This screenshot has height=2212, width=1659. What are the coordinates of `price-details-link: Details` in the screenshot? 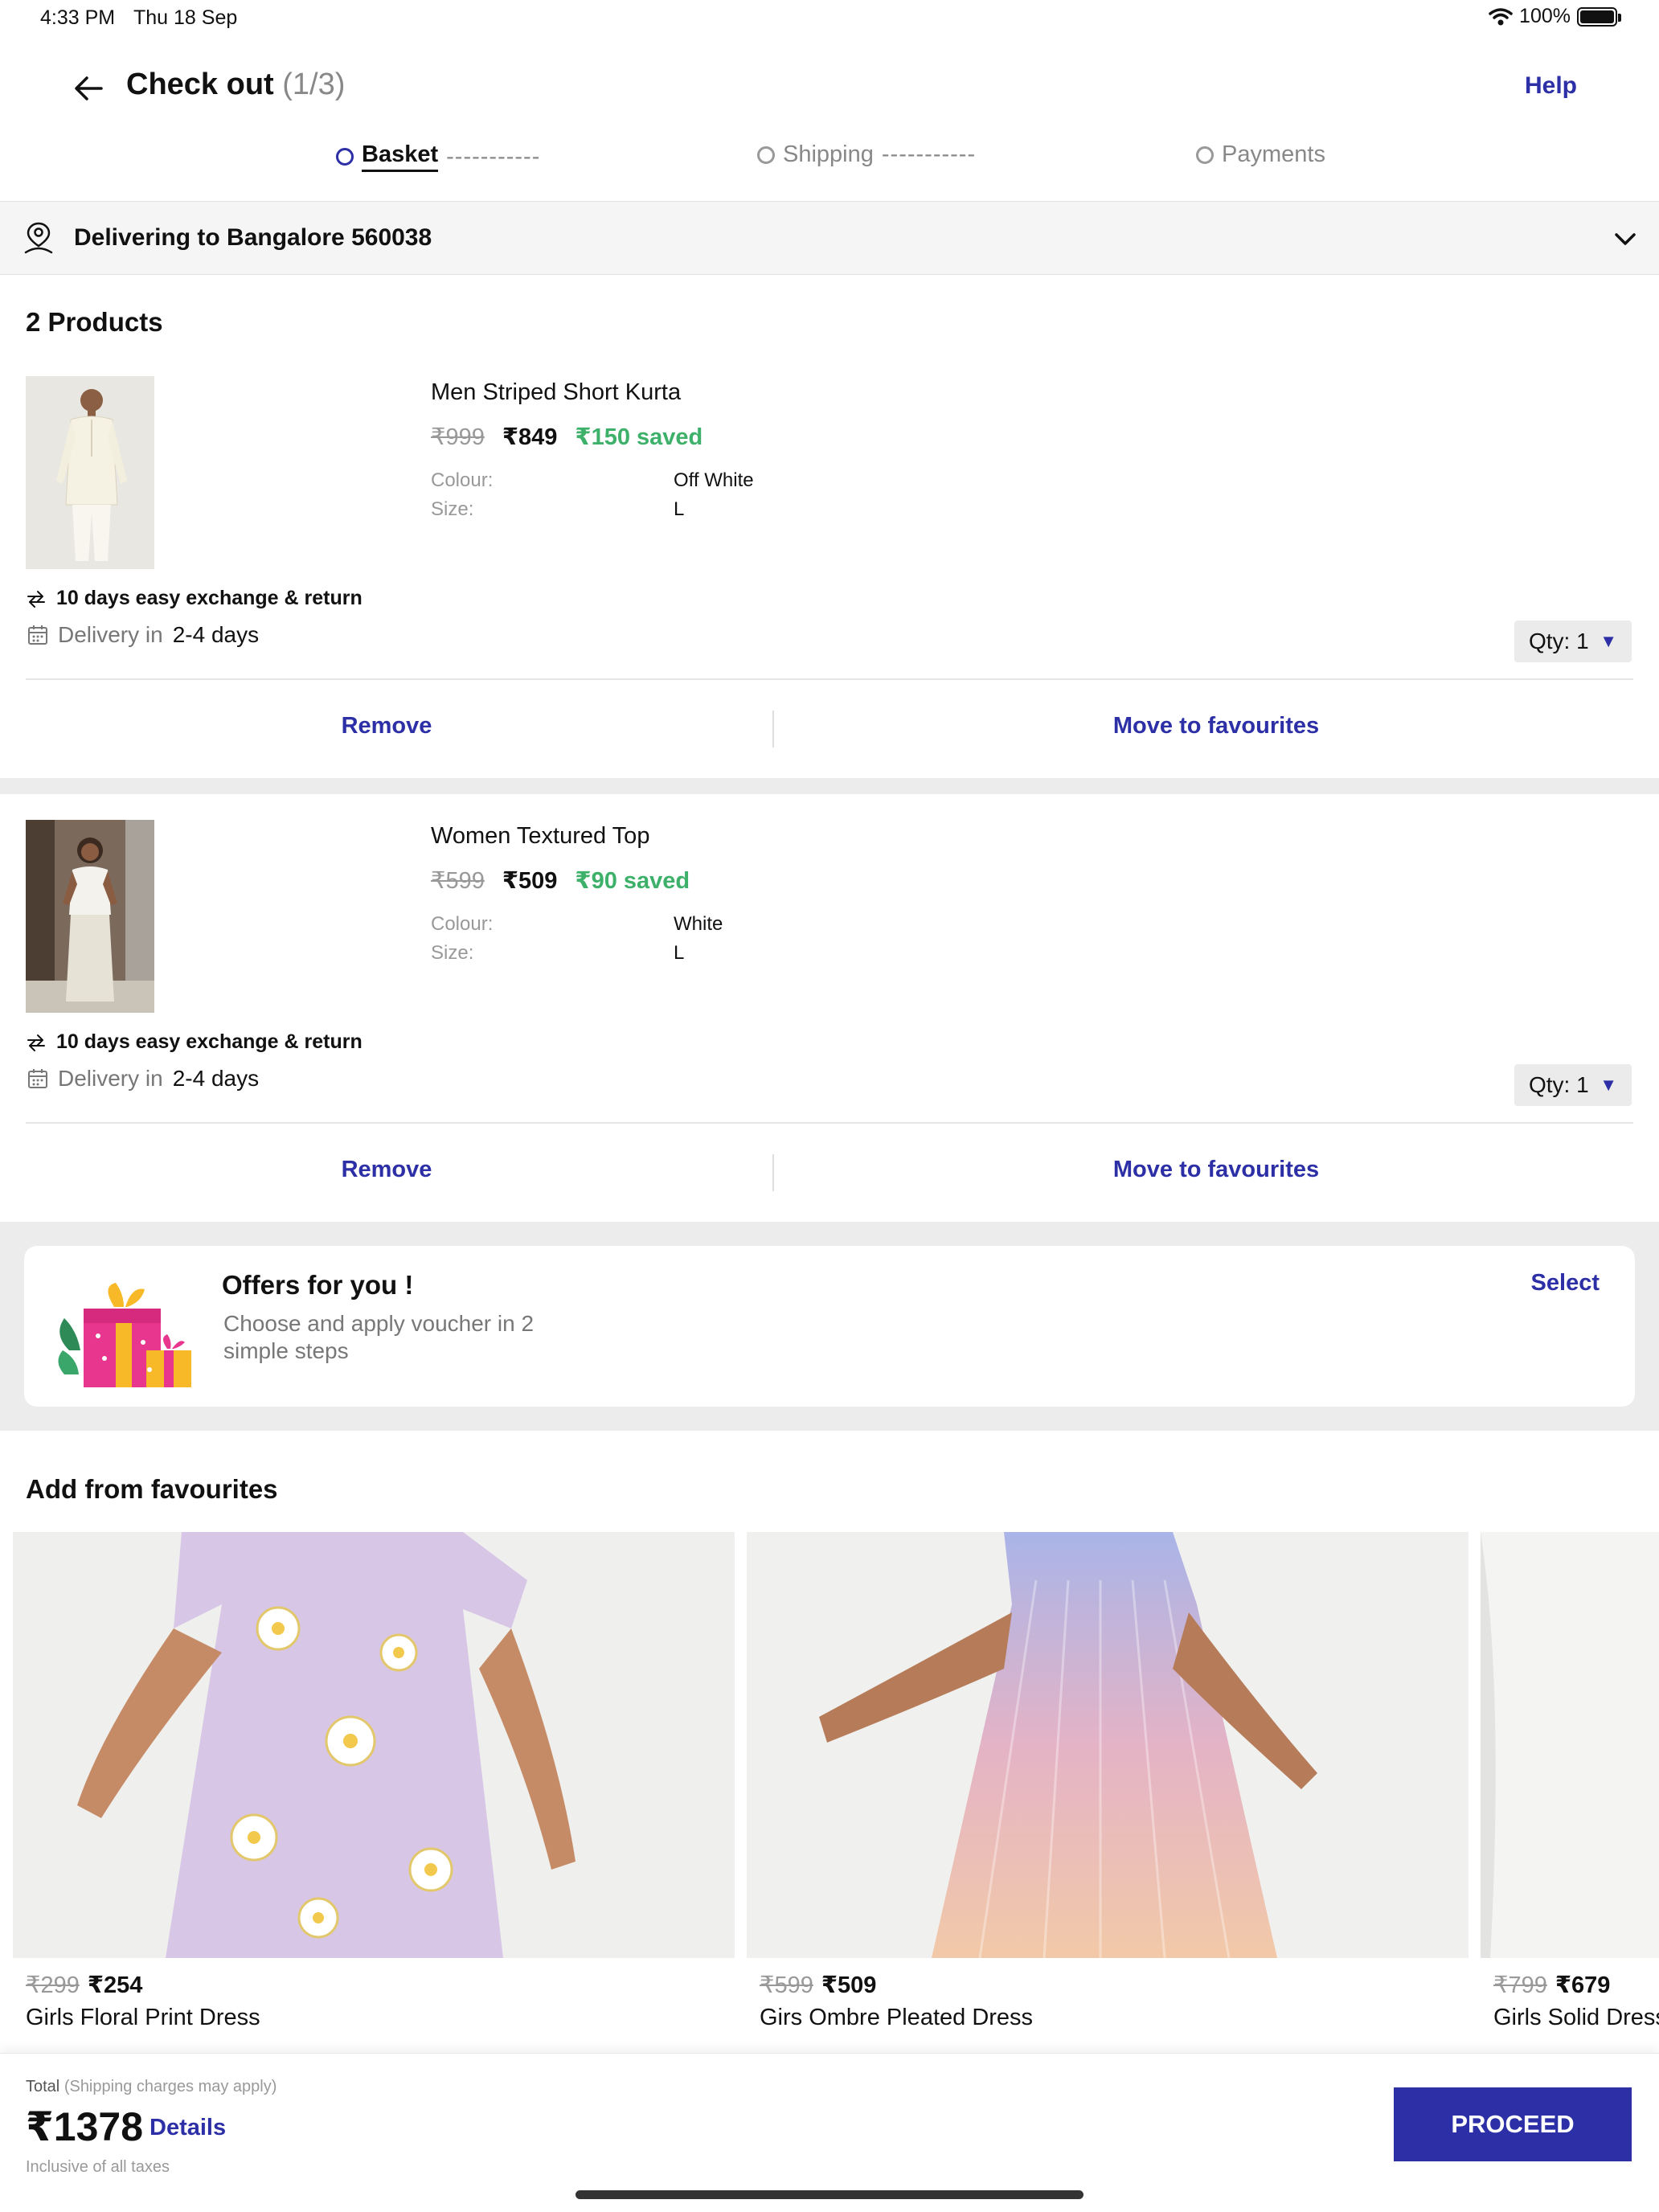 It's located at (188, 2128).